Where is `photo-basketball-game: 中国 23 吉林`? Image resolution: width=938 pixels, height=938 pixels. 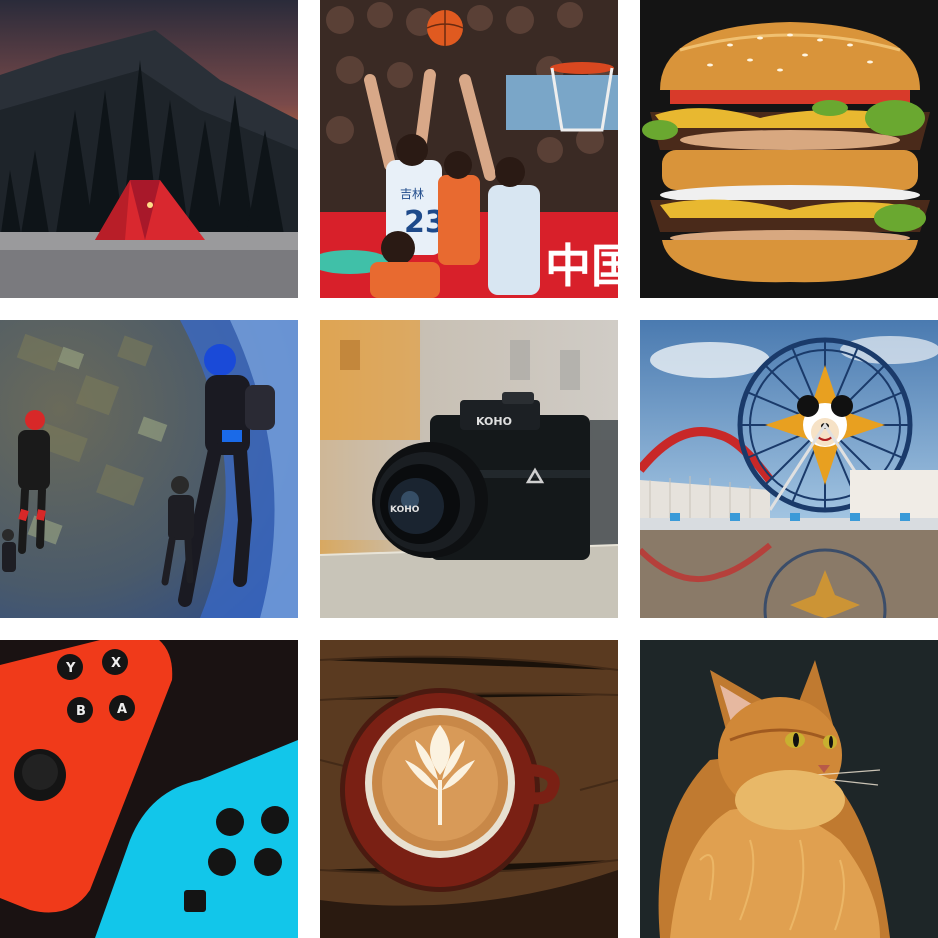 photo-basketball-game: 中国 23 吉林 is located at coordinates (469, 149).